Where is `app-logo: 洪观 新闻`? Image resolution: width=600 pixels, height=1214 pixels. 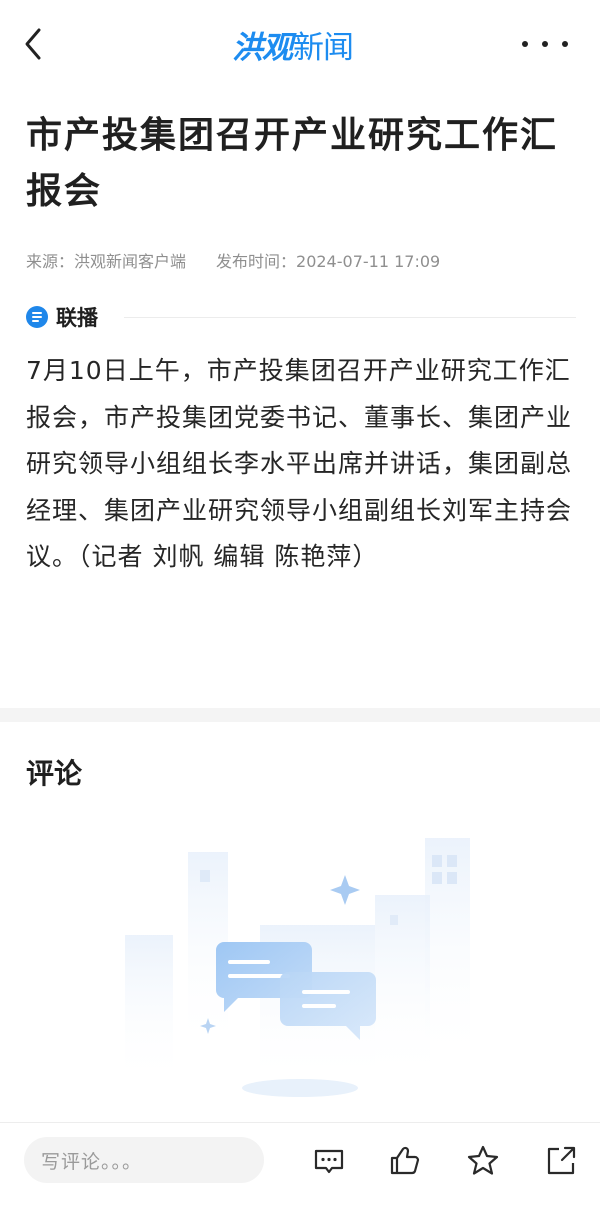
app-logo: 洪观 新闻 is located at coordinates (293, 44).